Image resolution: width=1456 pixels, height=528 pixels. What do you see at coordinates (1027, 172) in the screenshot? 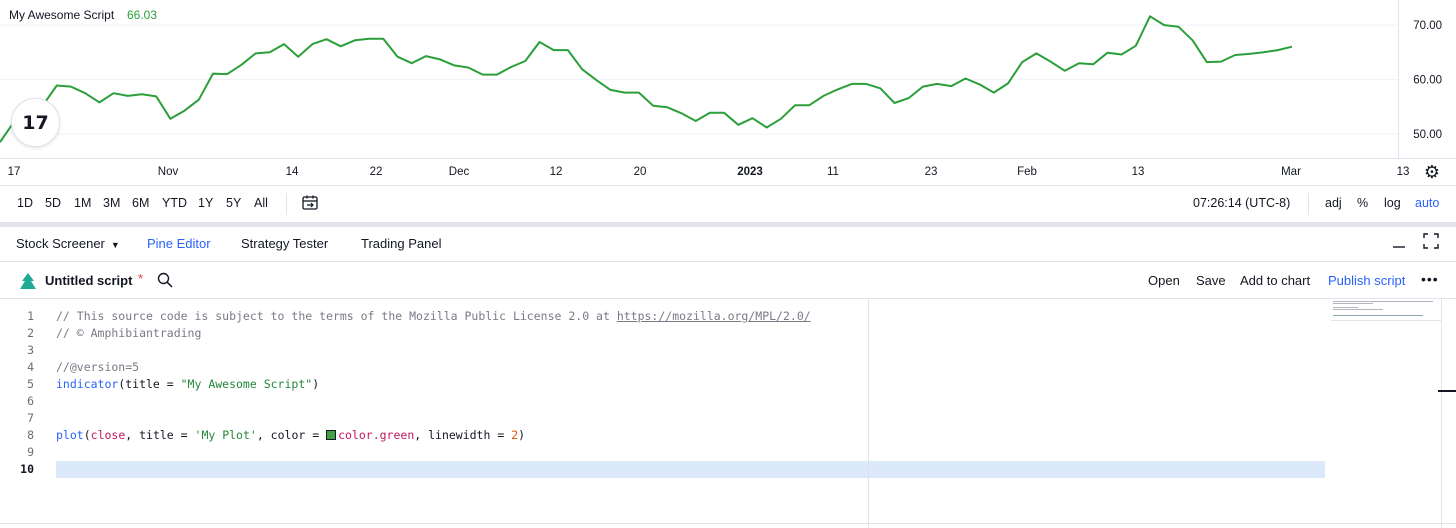
I see `x-tick-label: Feb` at bounding box center [1027, 172].